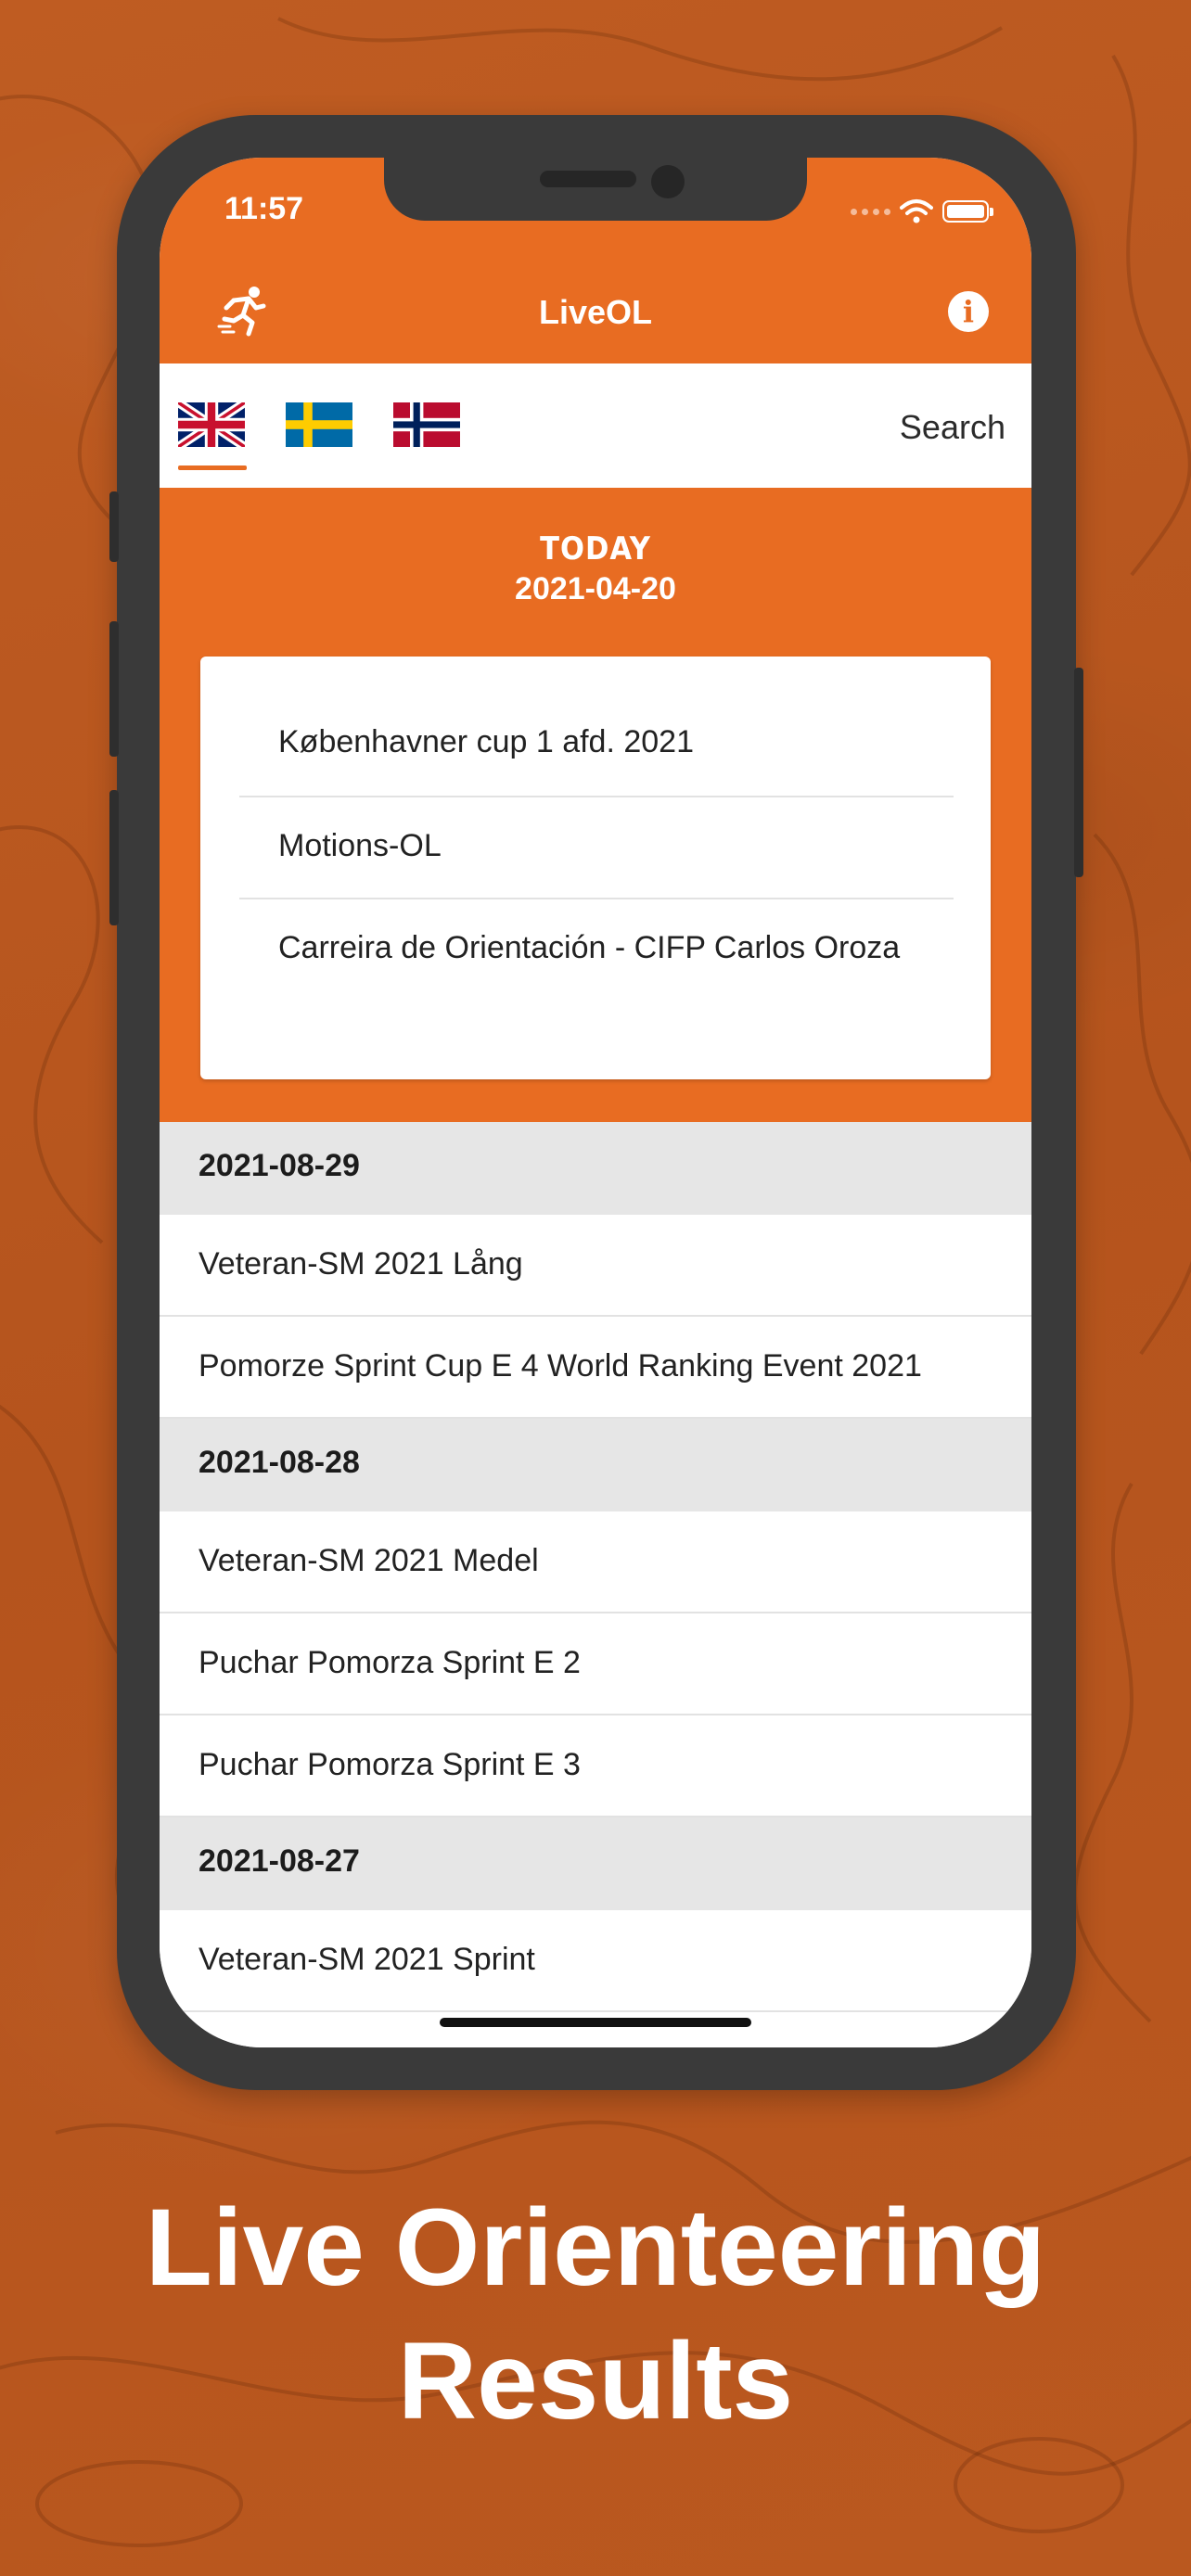  What do you see at coordinates (595, 1266) in the screenshot?
I see `event-row: Veteran-SM 2021 Lång` at bounding box center [595, 1266].